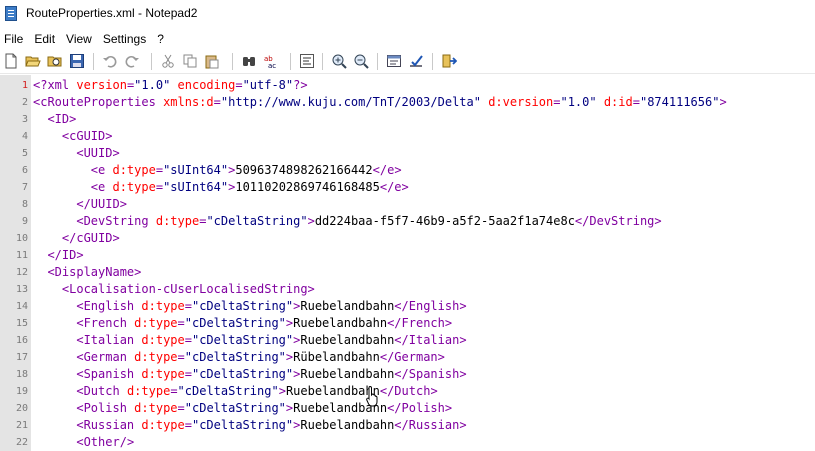 This screenshot has height=451, width=815. Describe the element at coordinates (11, 13) in the screenshot. I see `notepad-app-icon` at that location.